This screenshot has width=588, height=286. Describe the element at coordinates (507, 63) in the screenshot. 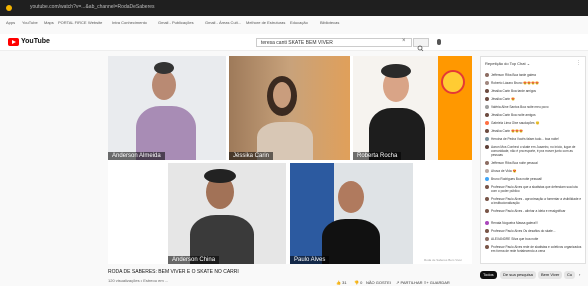

I see `chat-header: Repetição do Top Chat ⌄` at that location.